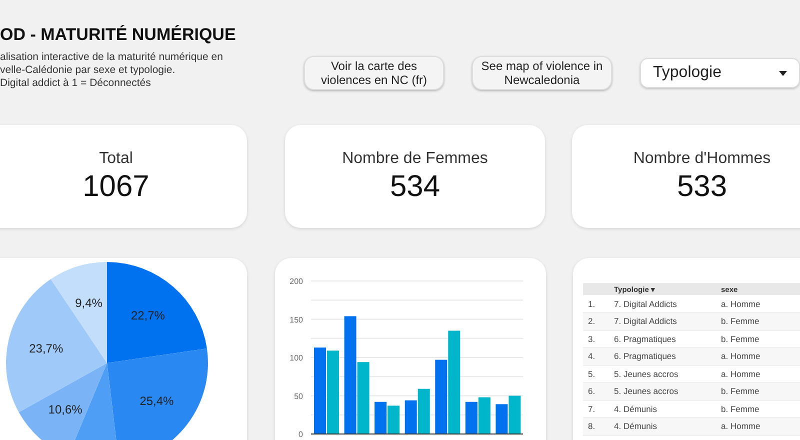 The width and height of the screenshot is (800, 440). I want to click on slice-label: 9,4%, so click(88, 303).